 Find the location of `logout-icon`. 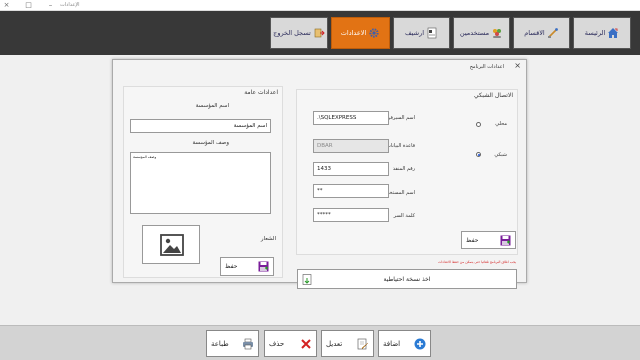

logout-icon is located at coordinates (319, 33).